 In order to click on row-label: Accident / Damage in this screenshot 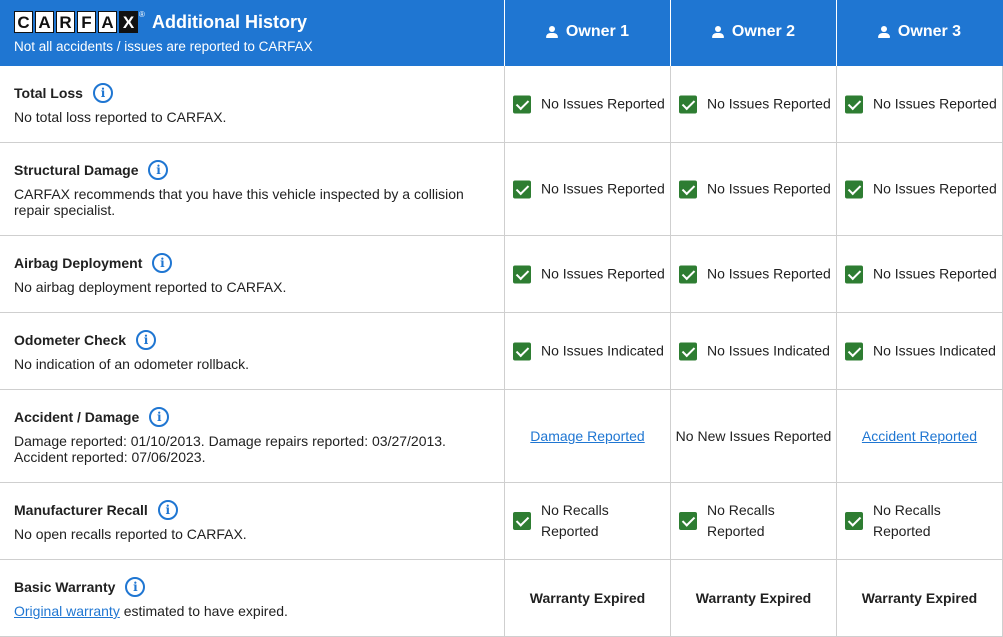, I will do `click(77, 417)`.